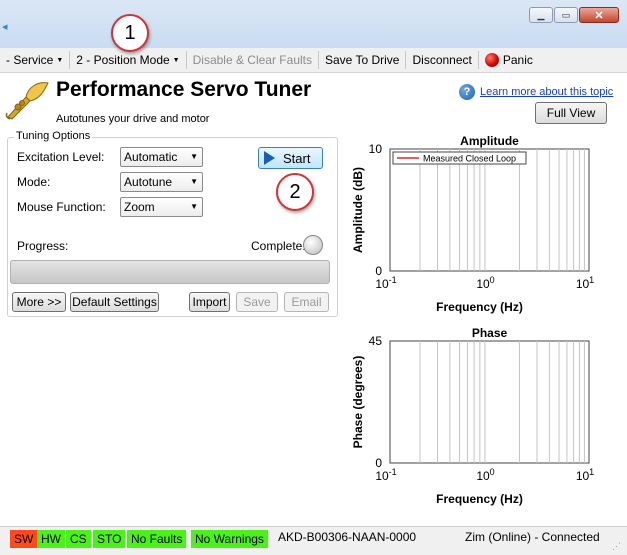  I want to click on more-button: More >>, so click(39, 302).